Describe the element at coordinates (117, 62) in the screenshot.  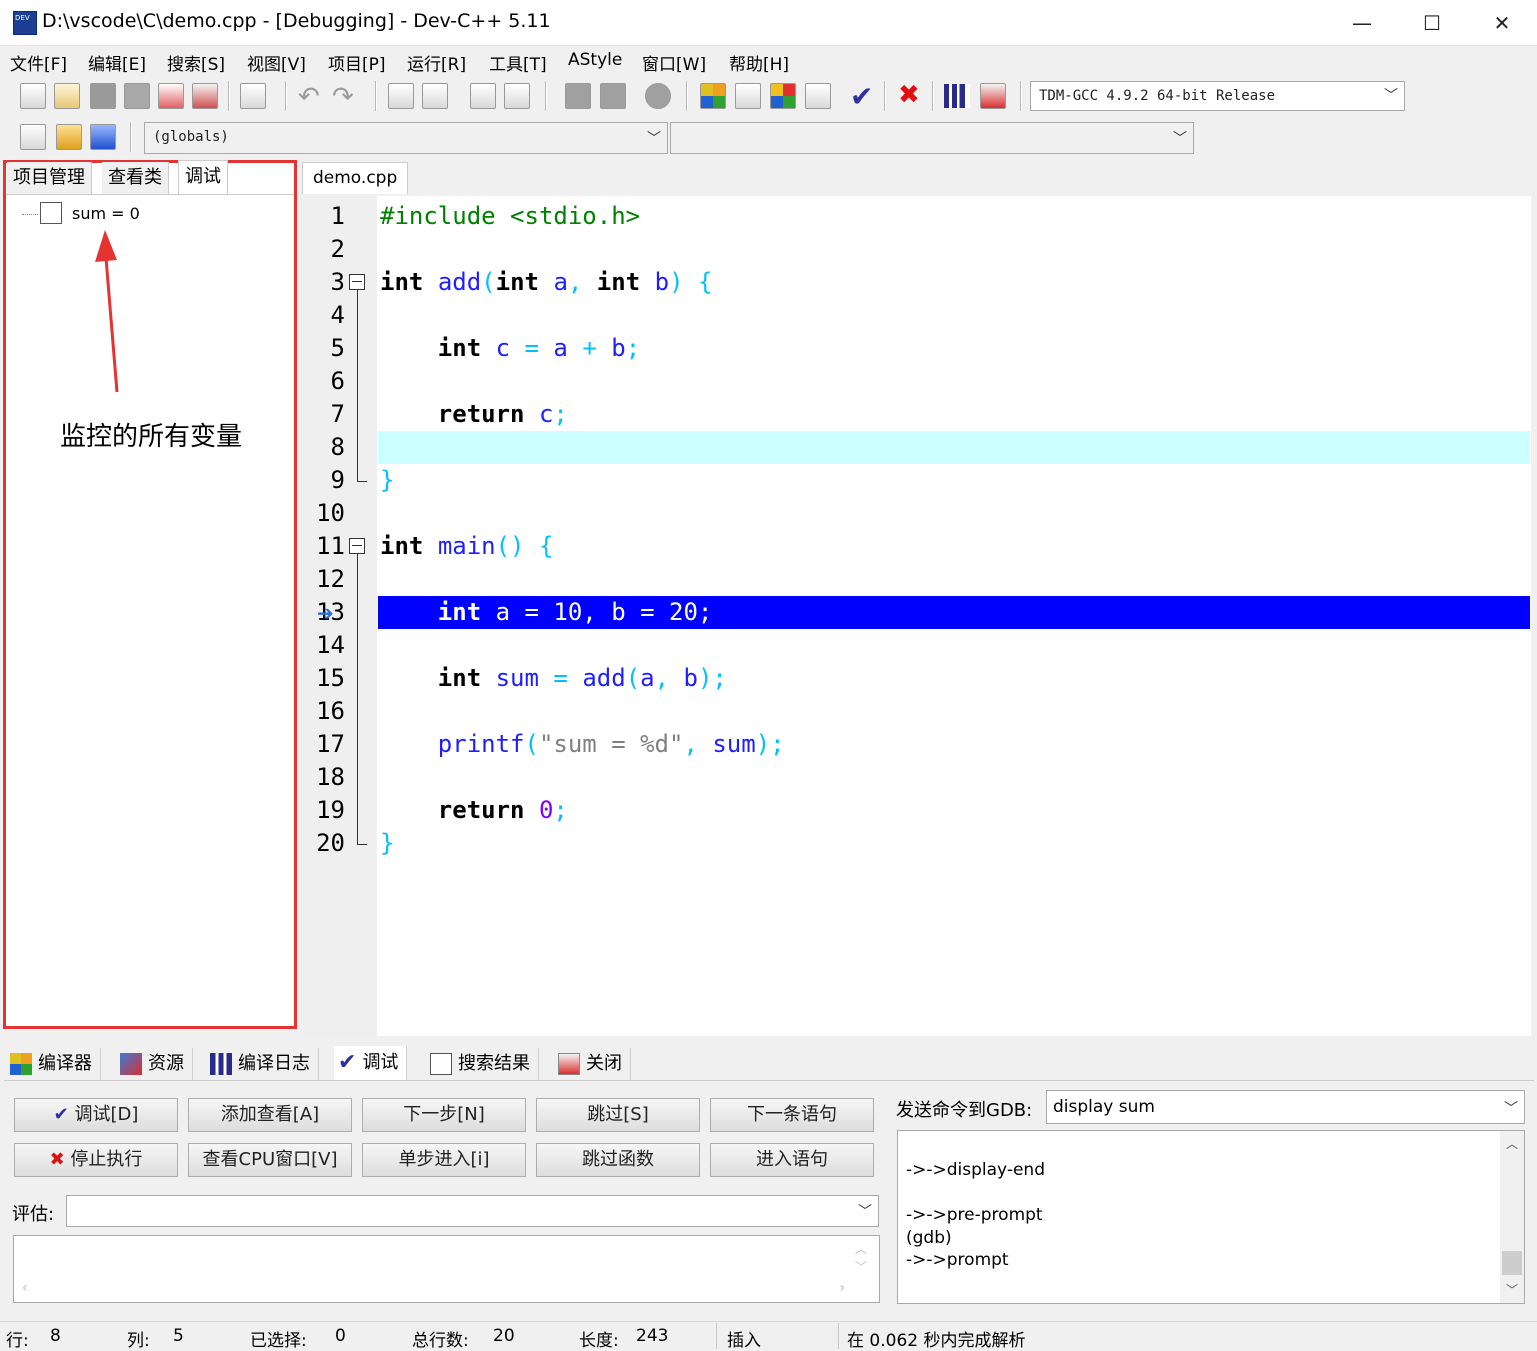
I see `menu-edit: 编辑[E]` at that location.